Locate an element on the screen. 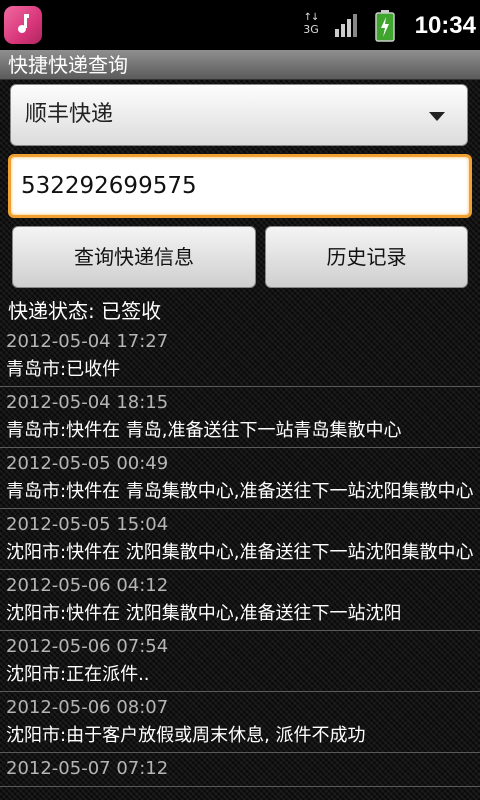 Image resolution: width=480 pixels, height=800 pixels. event-time: 2012-05-06 04:12 is located at coordinates (87, 585).